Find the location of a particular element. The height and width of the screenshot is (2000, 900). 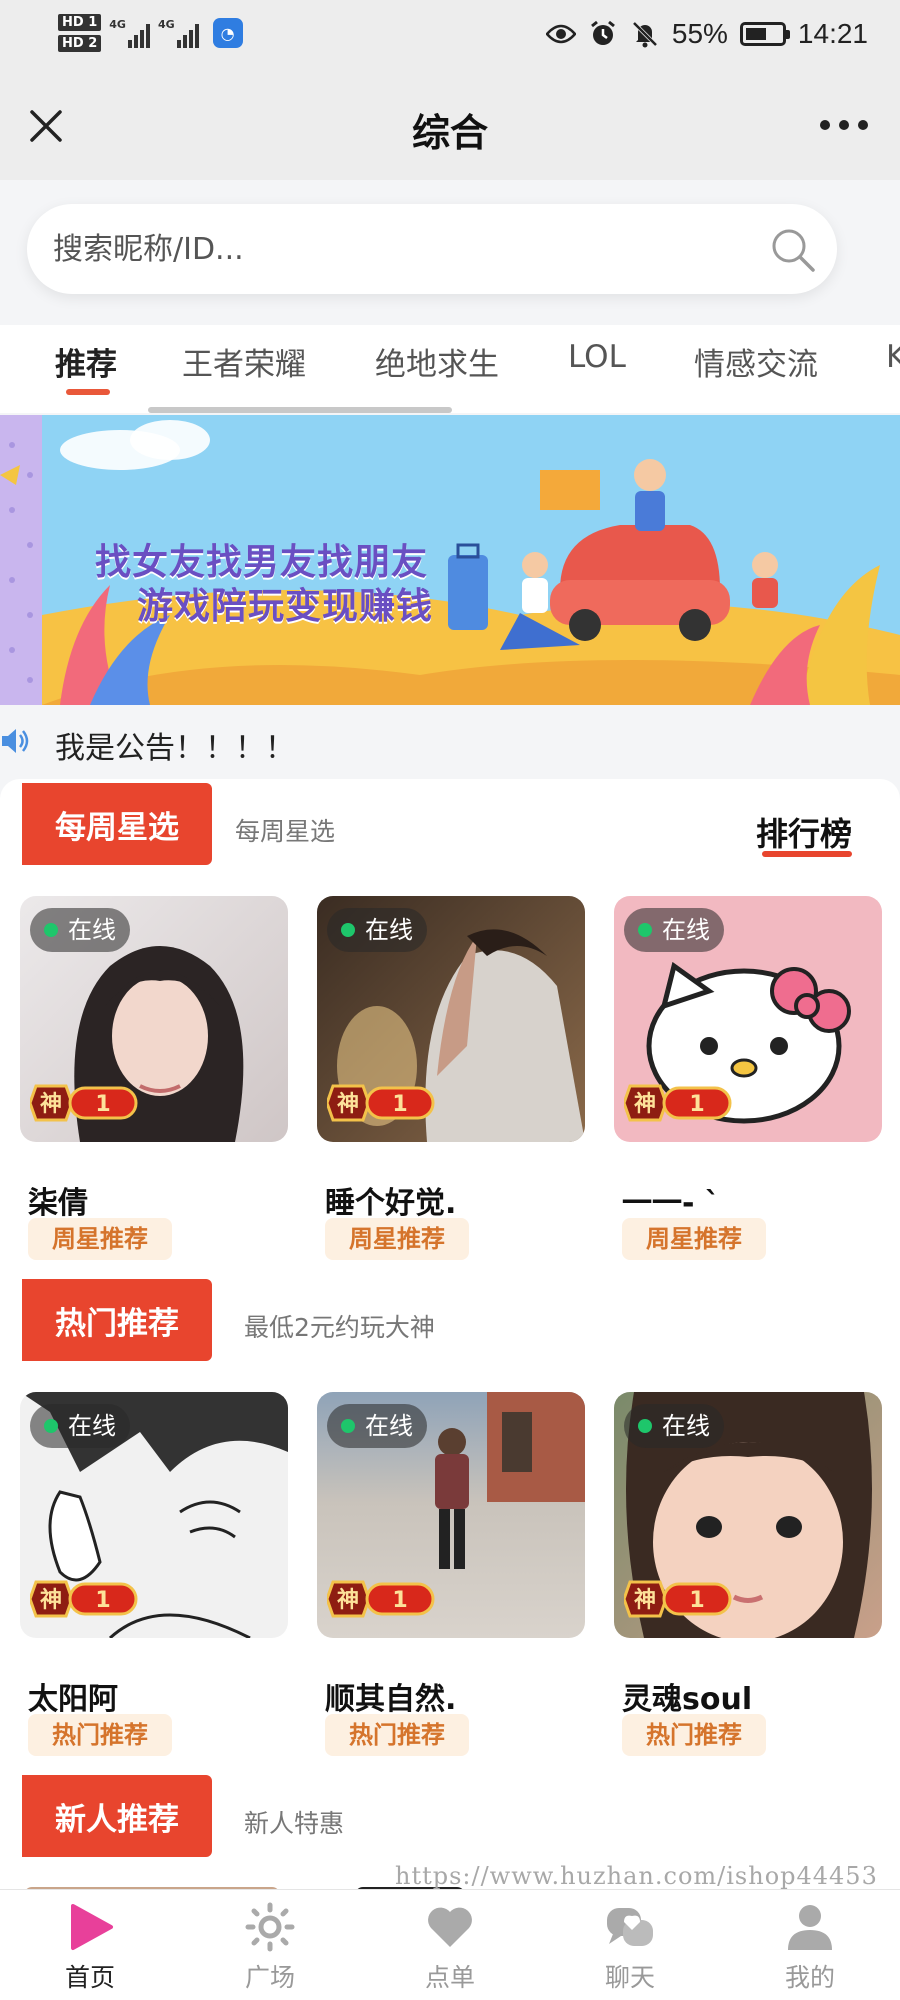

status-left: HD 1 HD 2 4G 4G ◔ is located at coordinates (150, 33).